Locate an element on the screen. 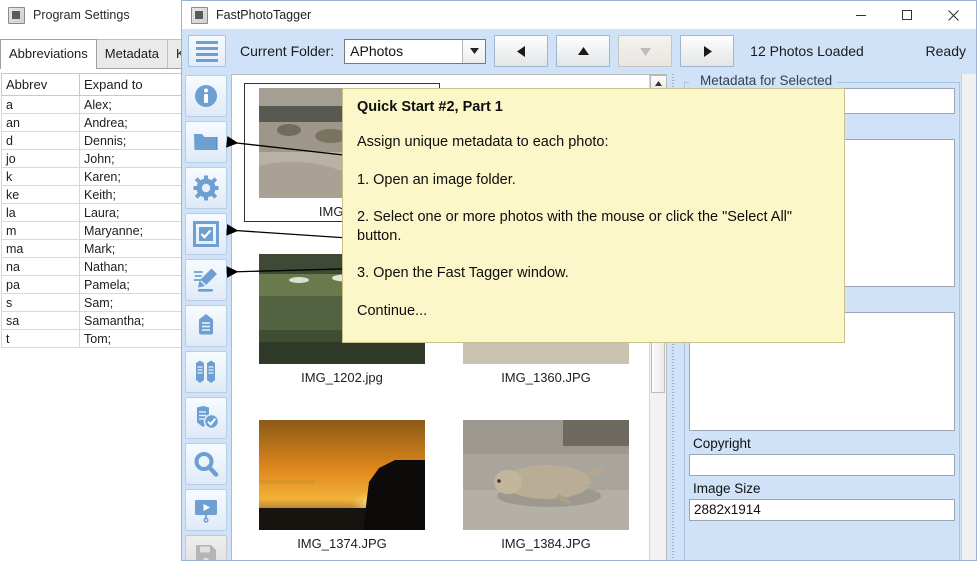  select-all-checkbox-icon is located at coordinates (206, 234).